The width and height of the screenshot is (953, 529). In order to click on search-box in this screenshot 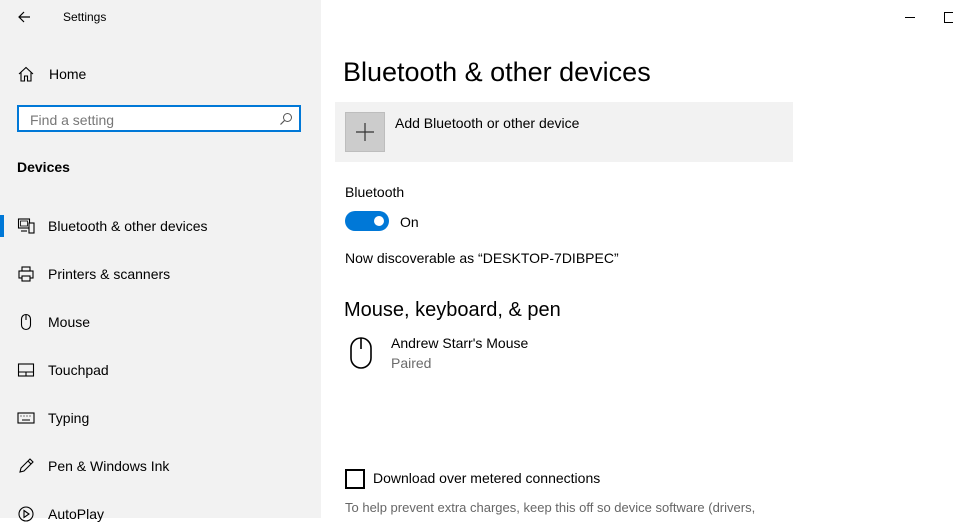, I will do `click(159, 118)`.